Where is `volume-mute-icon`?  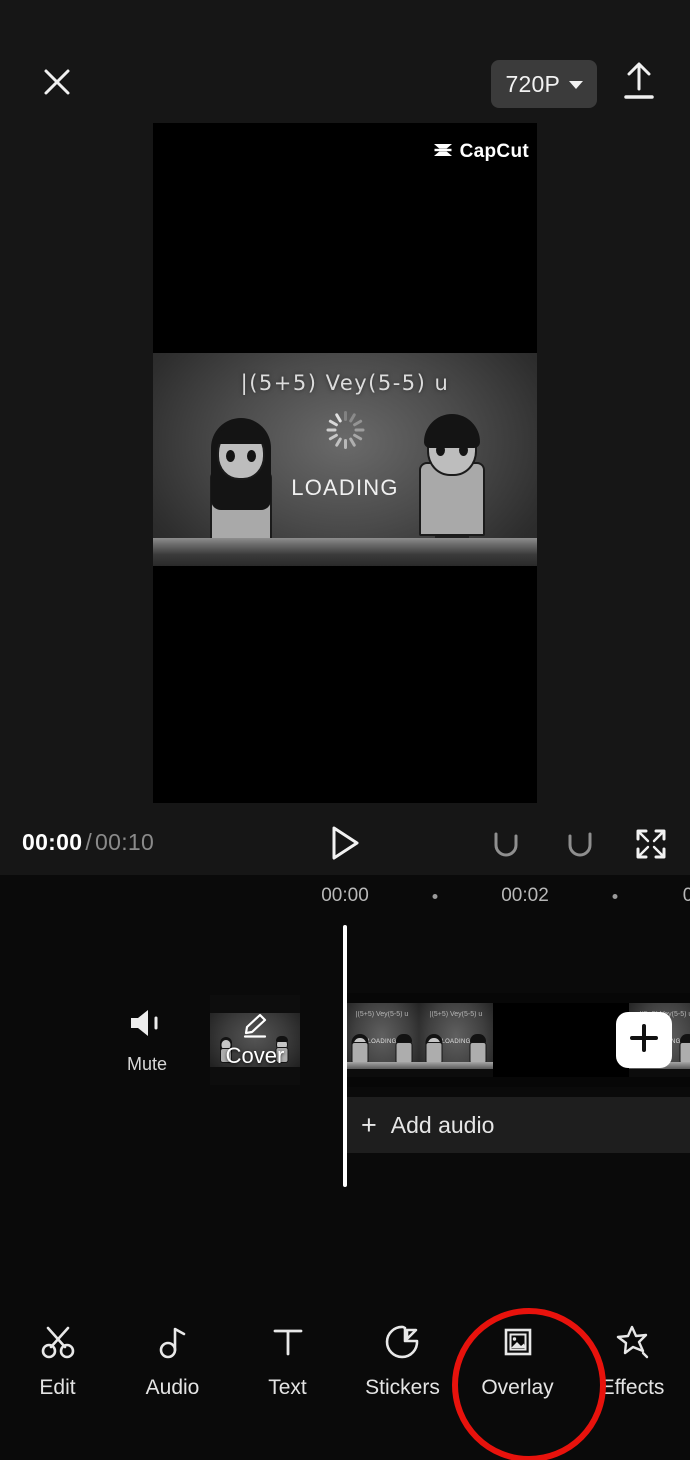
volume-mute-icon is located at coordinates (147, 1027).